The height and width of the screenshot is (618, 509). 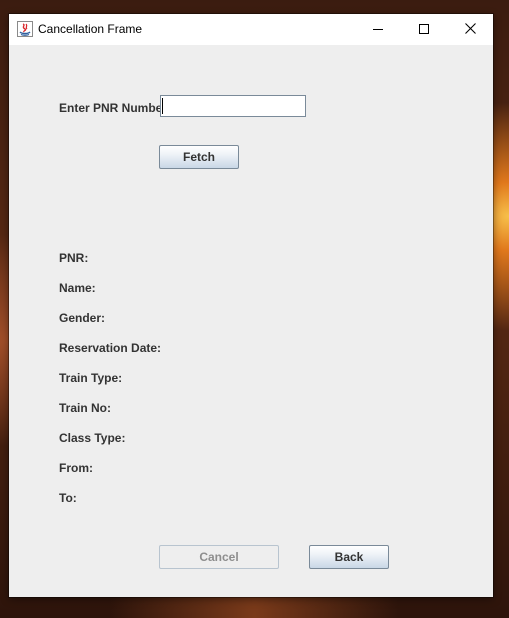 What do you see at coordinates (82, 318) in the screenshot?
I see `gender-label: Gender:` at bounding box center [82, 318].